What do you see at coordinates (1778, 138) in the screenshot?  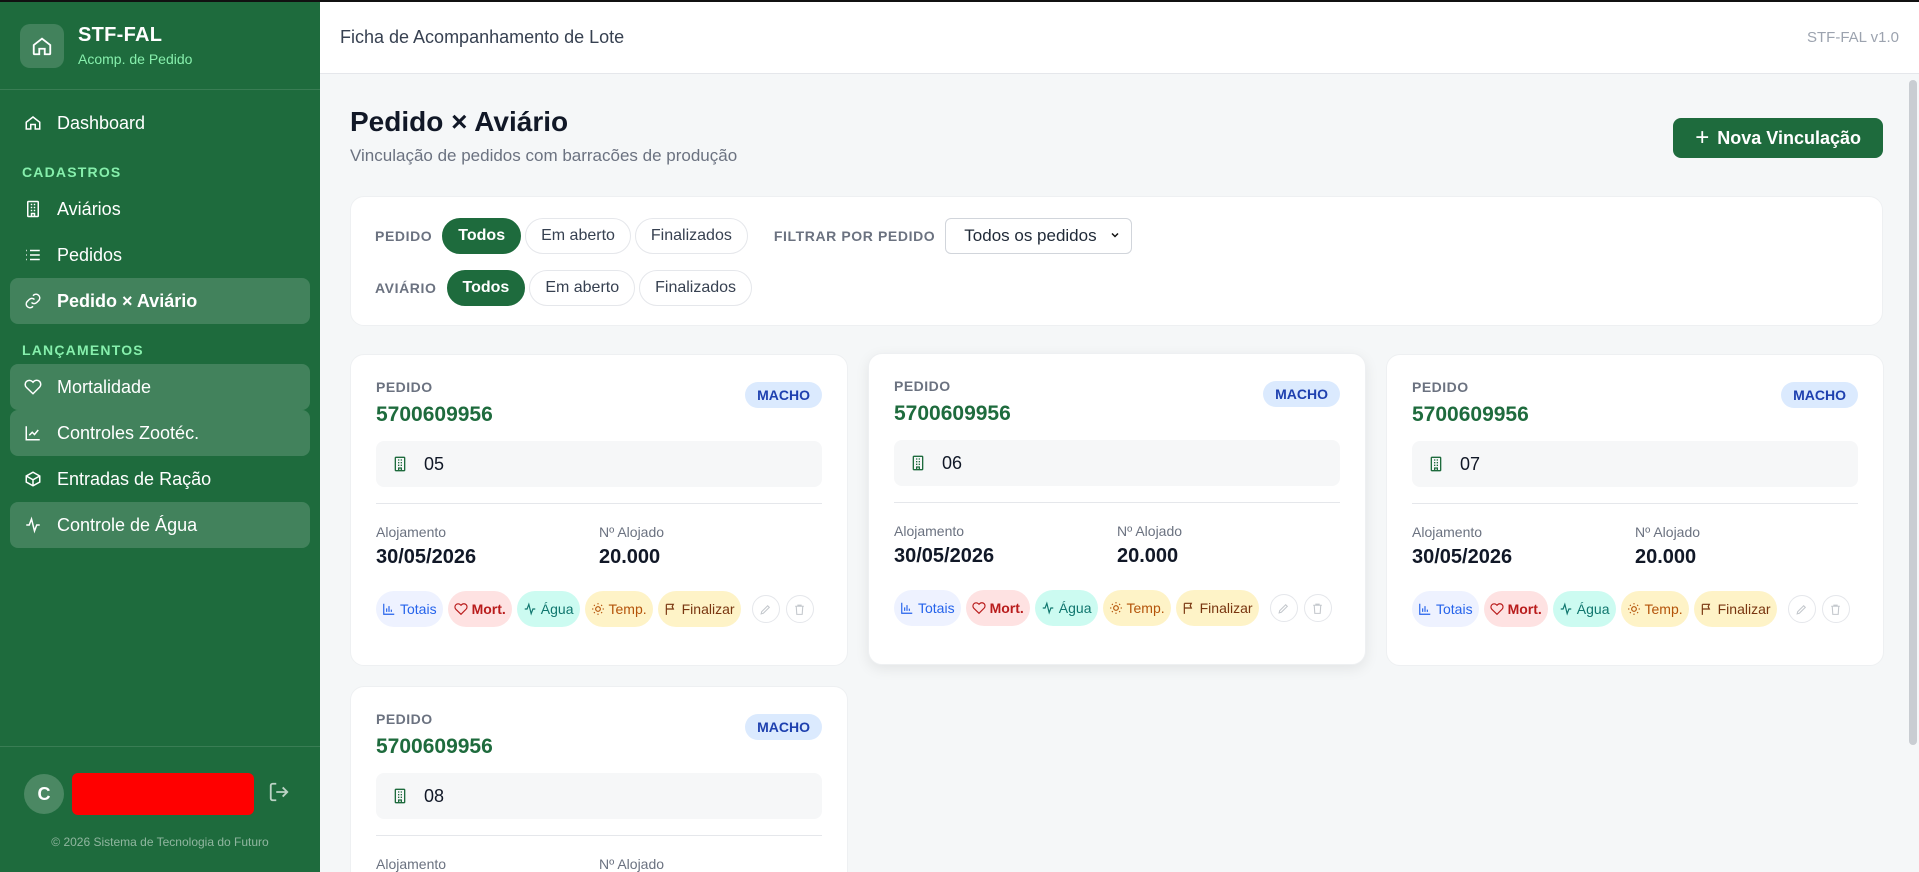 I see `new-link-button: + Nova Vinculação` at bounding box center [1778, 138].